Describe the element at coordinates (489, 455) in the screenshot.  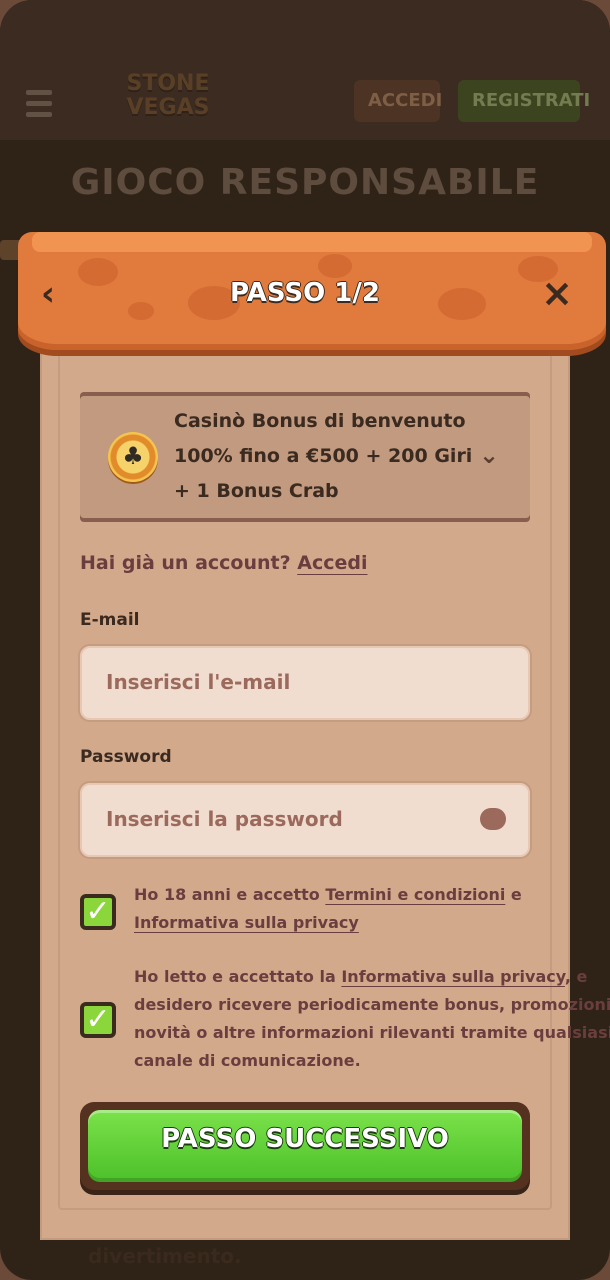
I see `chevron-down-icon: ⌄` at that location.